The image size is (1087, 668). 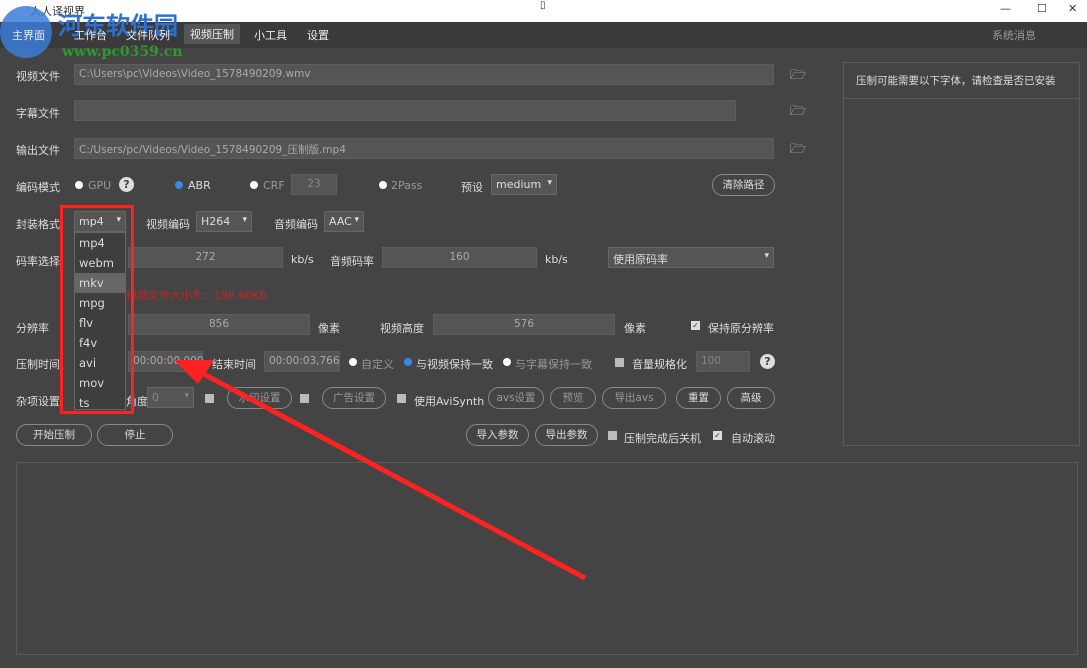 What do you see at coordinates (318, 35) in the screenshot?
I see `menu-settings: 设置` at bounding box center [318, 35].